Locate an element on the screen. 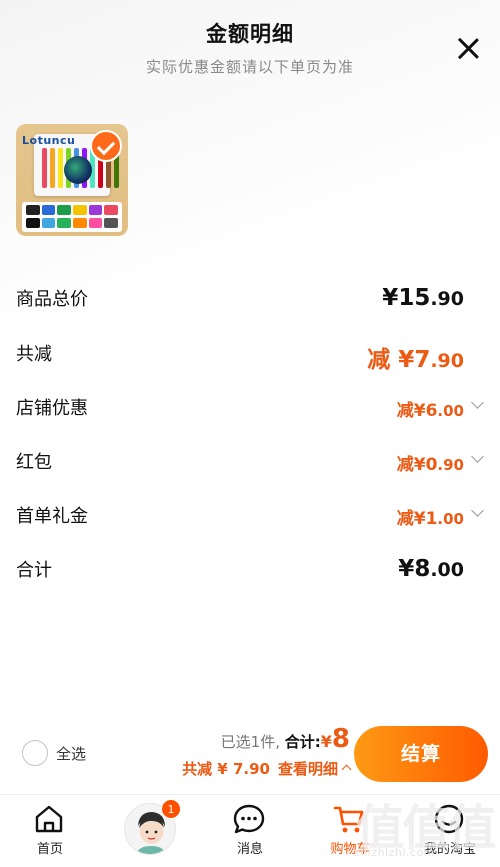  row-label: 共减 is located at coordinates (34, 354).